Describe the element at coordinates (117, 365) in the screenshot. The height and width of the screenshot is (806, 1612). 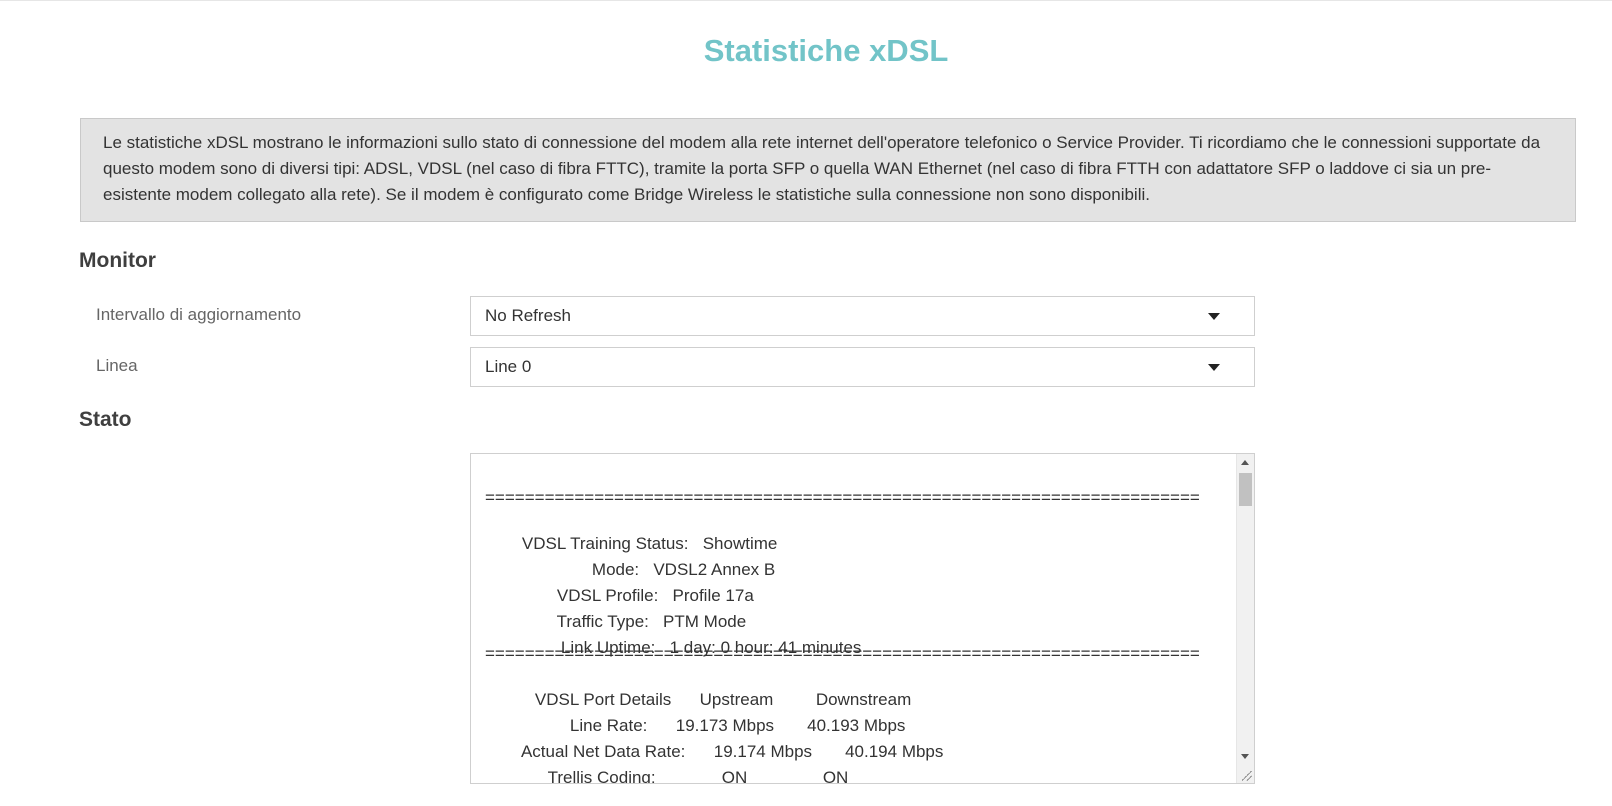
I see `line-label: Linea` at that location.